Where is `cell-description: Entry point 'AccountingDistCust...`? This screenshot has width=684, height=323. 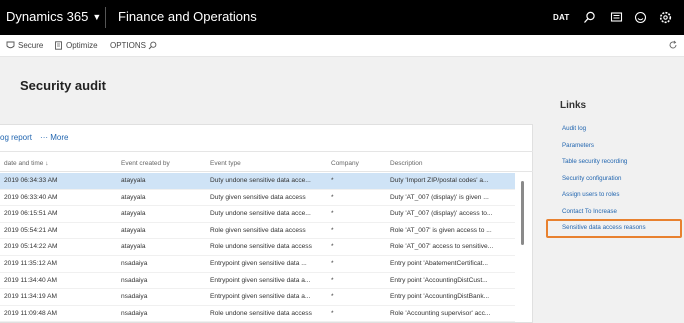
cell-description: Entry point 'AccountingDistCust... is located at coordinates (439, 280).